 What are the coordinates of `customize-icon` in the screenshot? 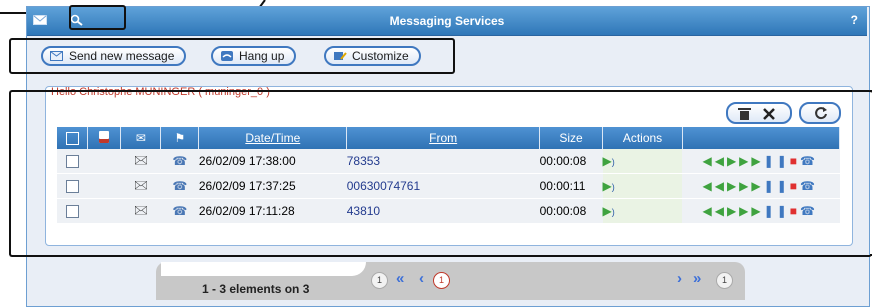 It's located at (340, 56).